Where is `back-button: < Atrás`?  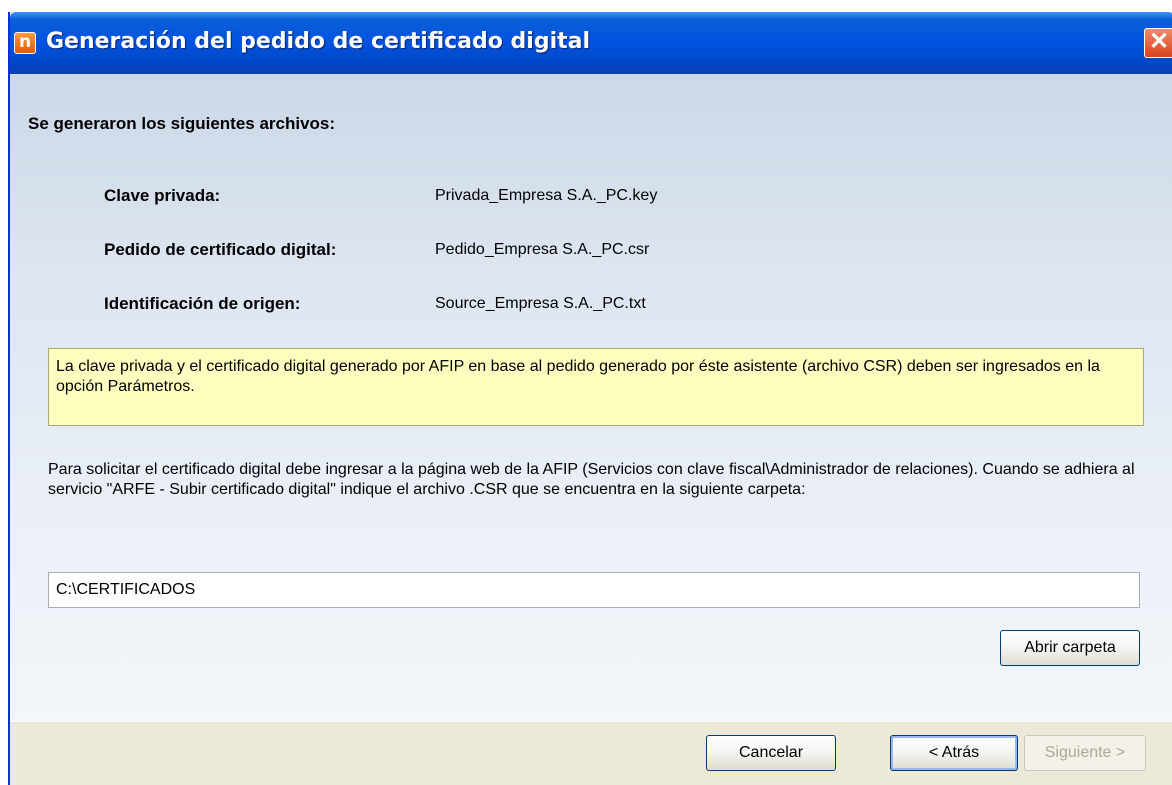 back-button: < Atrás is located at coordinates (954, 753).